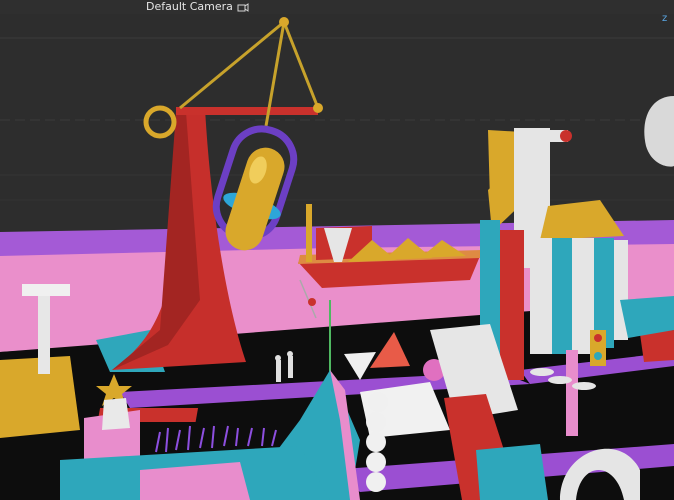 The width and height of the screenshot is (674, 500). Describe the element at coordinates (44, 333) in the screenshot. I see `t-post-stem` at that location.